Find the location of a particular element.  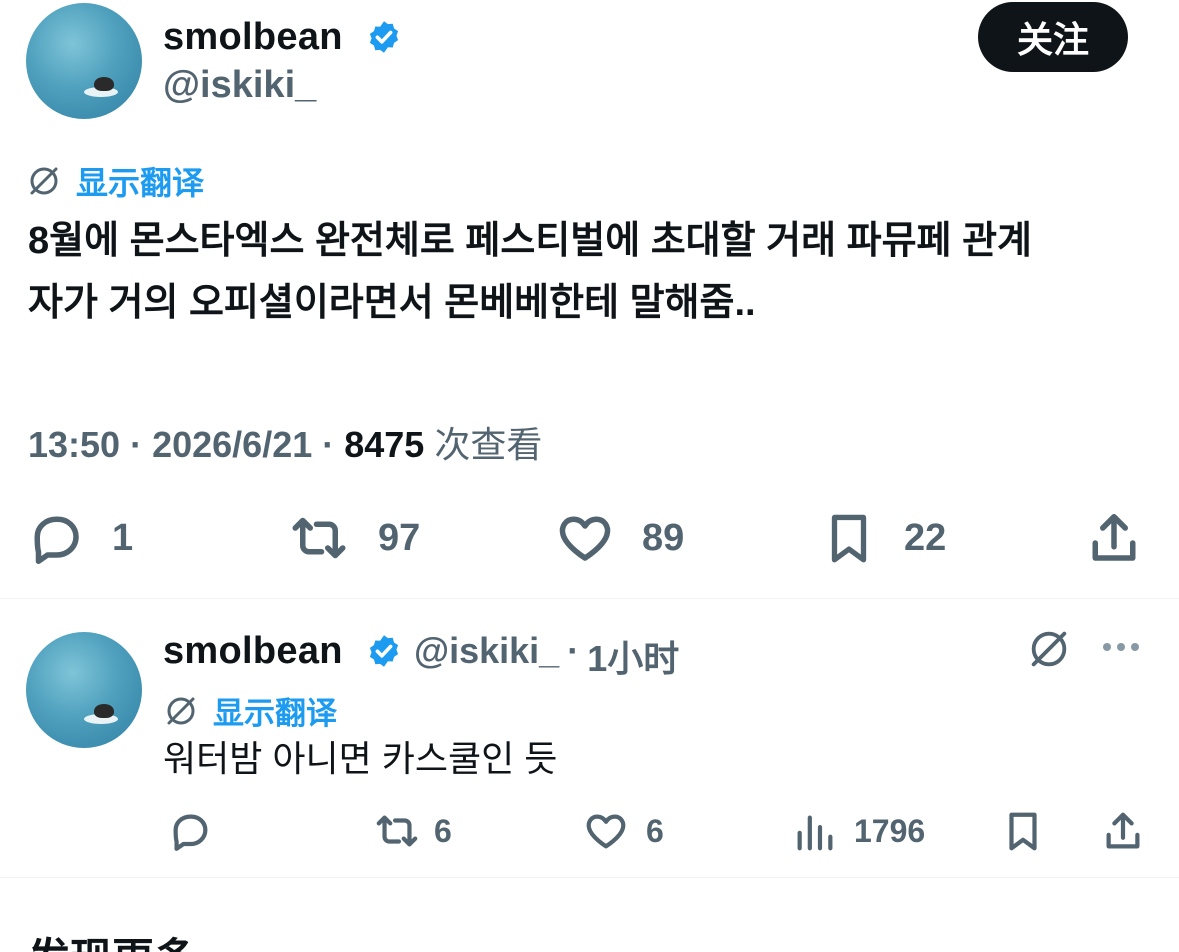

reply-share-button is located at coordinates (1123, 831).